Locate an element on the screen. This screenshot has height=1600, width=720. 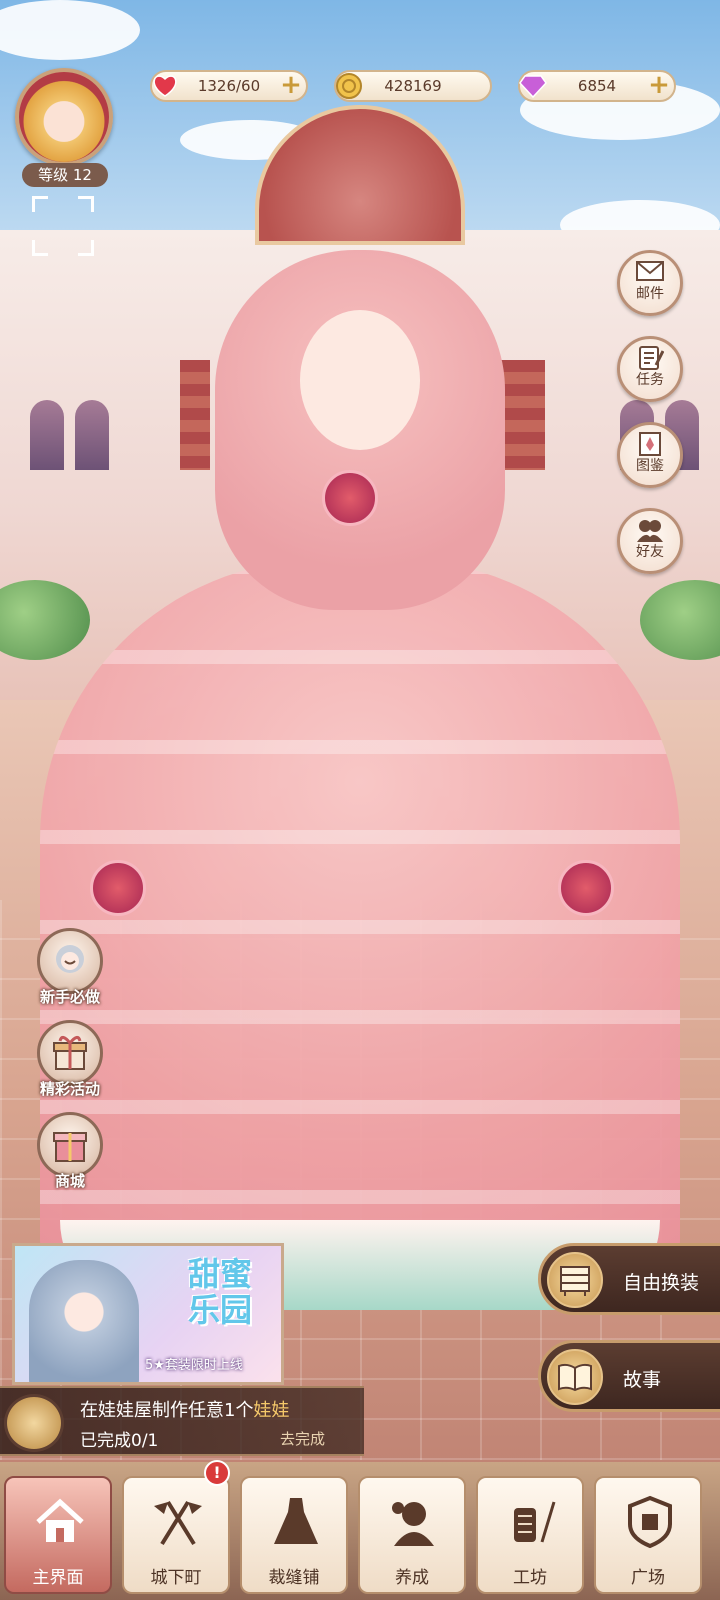
plaza-icon is located at coordinates (650, 1522).